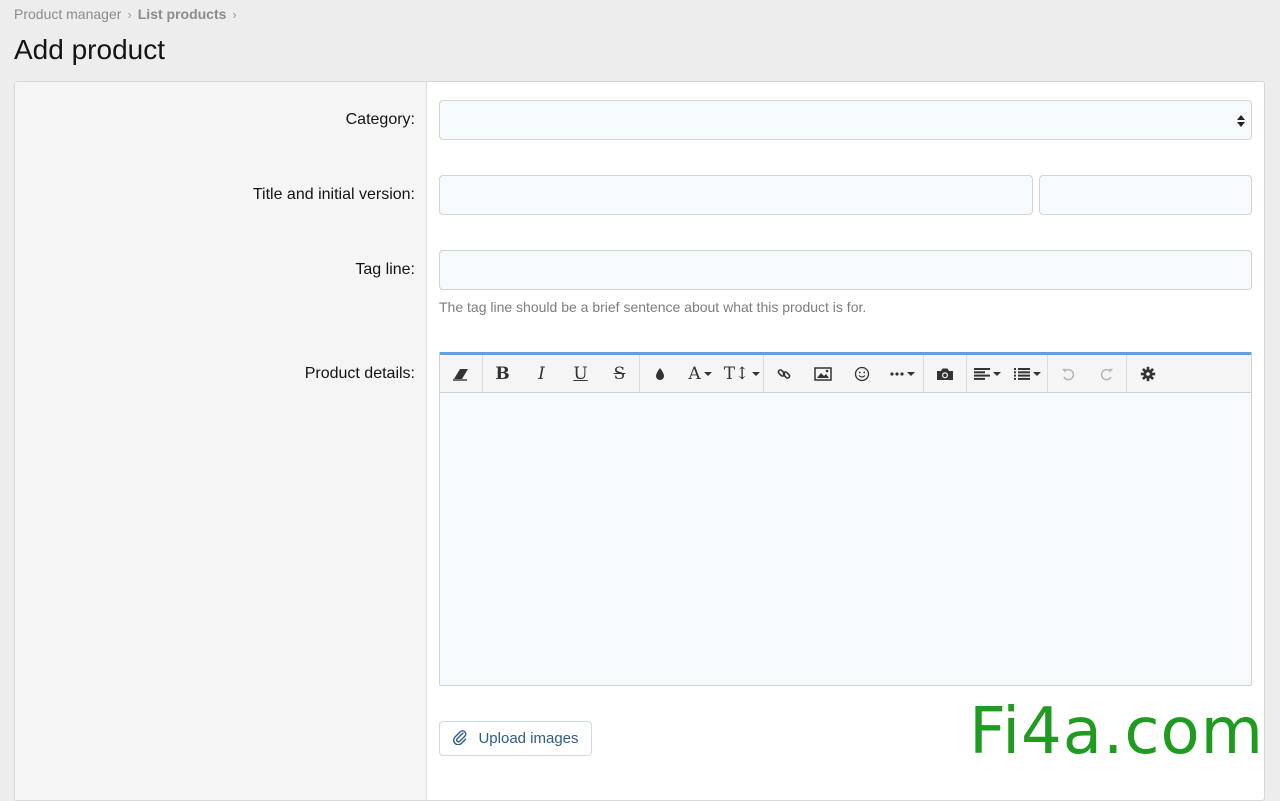  Describe the element at coordinates (385, 269) in the screenshot. I see `tagline-label: Tag line:` at that location.